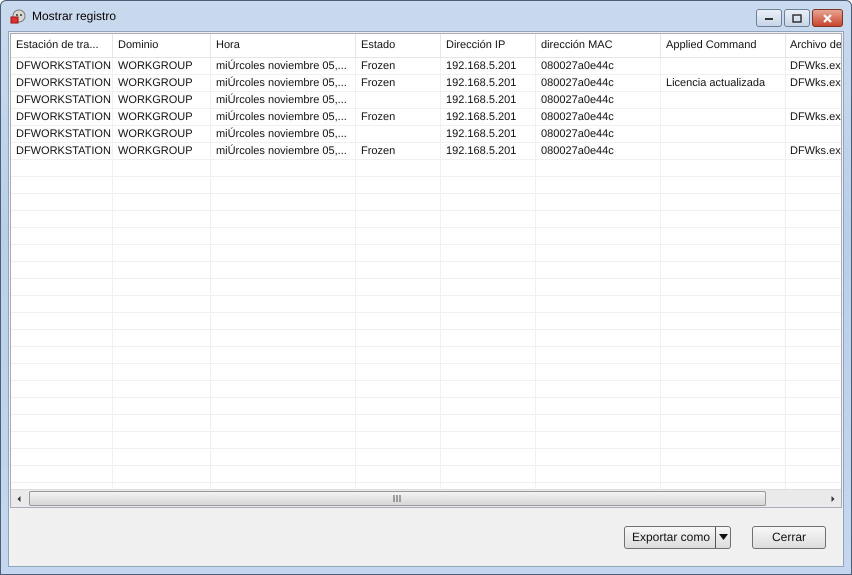  Describe the element at coordinates (723, 537) in the screenshot. I see `caret-icon` at that location.